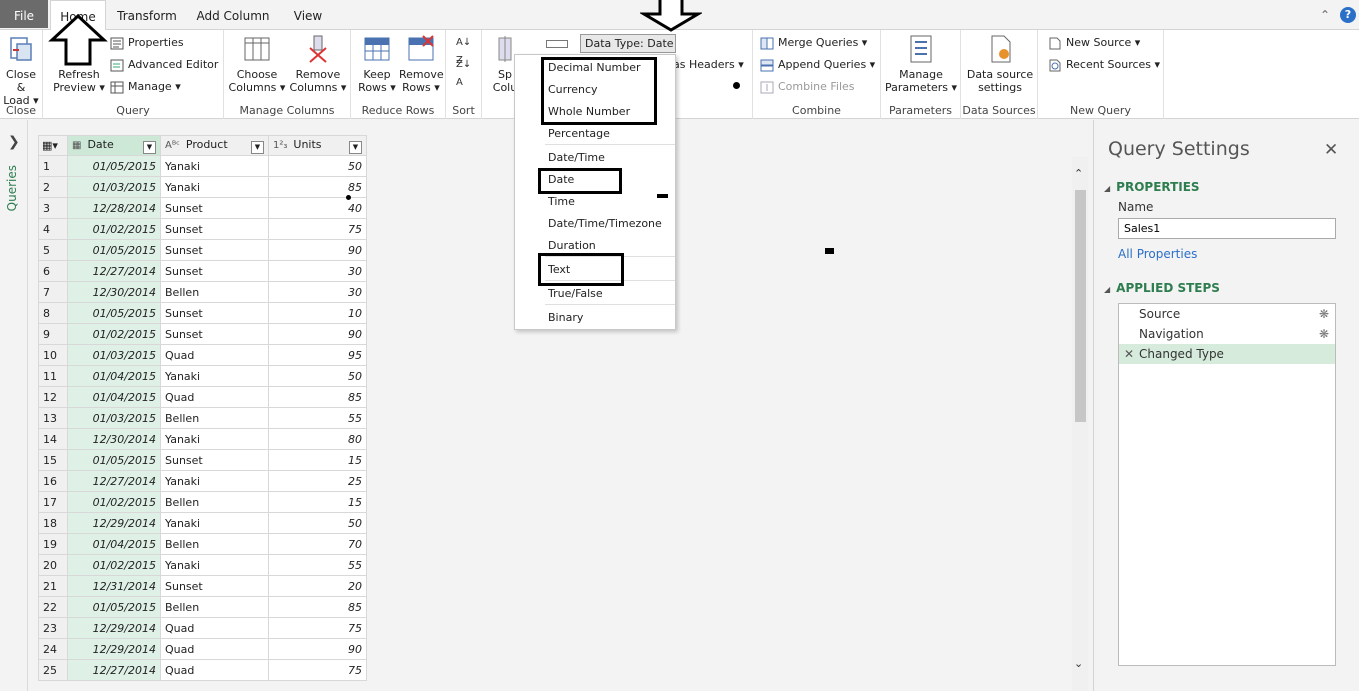 This screenshot has height=691, width=1359. What do you see at coordinates (595, 134) in the screenshot?
I see `menu-item-percentage: Percentage` at bounding box center [595, 134].